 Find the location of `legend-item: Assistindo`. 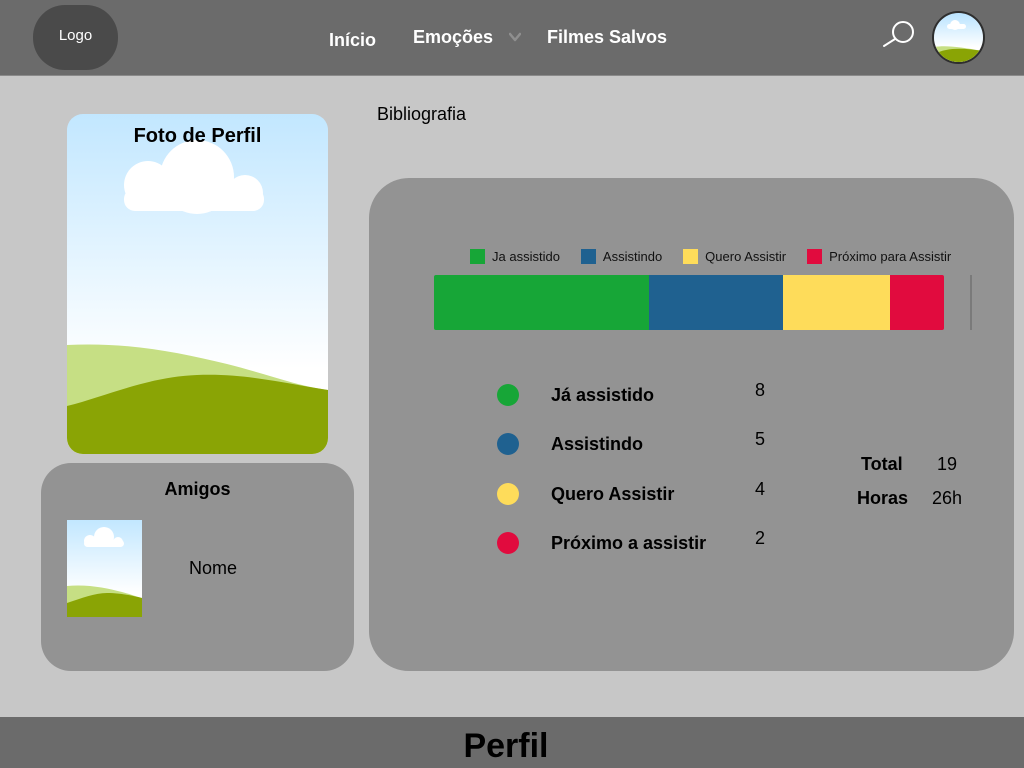

legend-item: Assistindo is located at coordinates (621, 256).